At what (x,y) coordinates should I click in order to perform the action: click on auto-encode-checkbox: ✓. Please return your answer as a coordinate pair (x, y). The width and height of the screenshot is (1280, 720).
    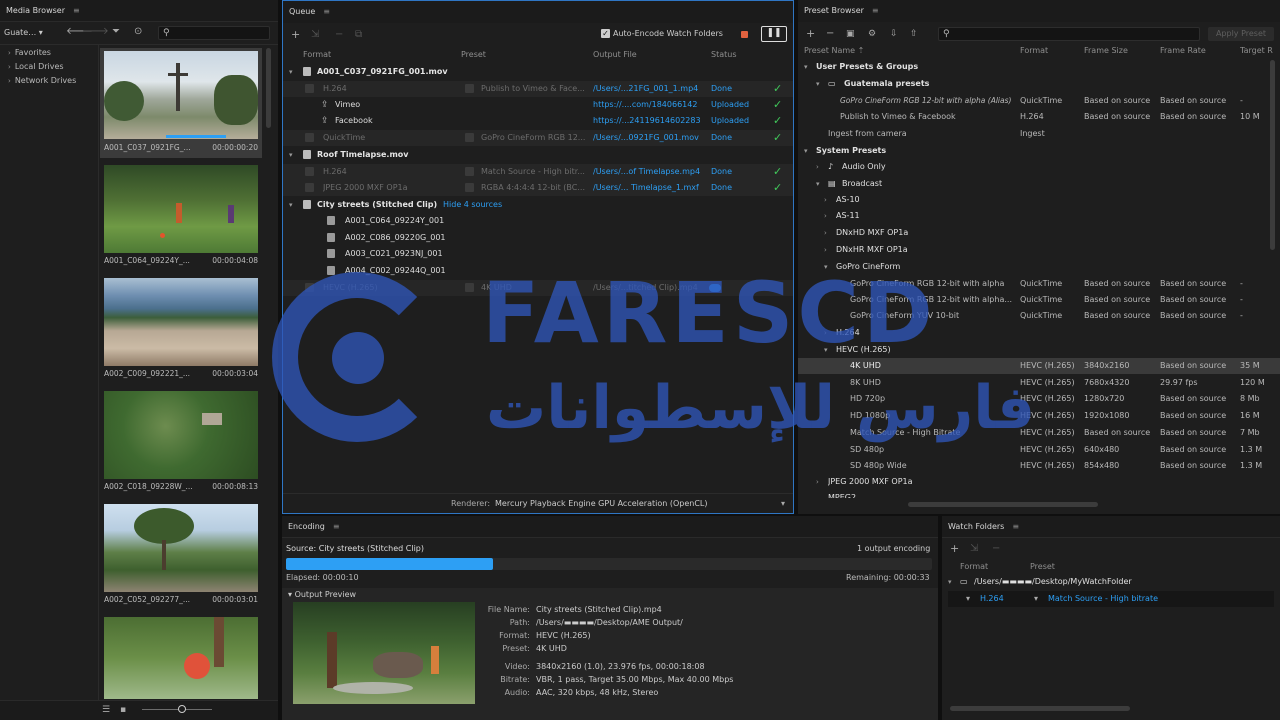
    Looking at the image, I should click on (605, 33).